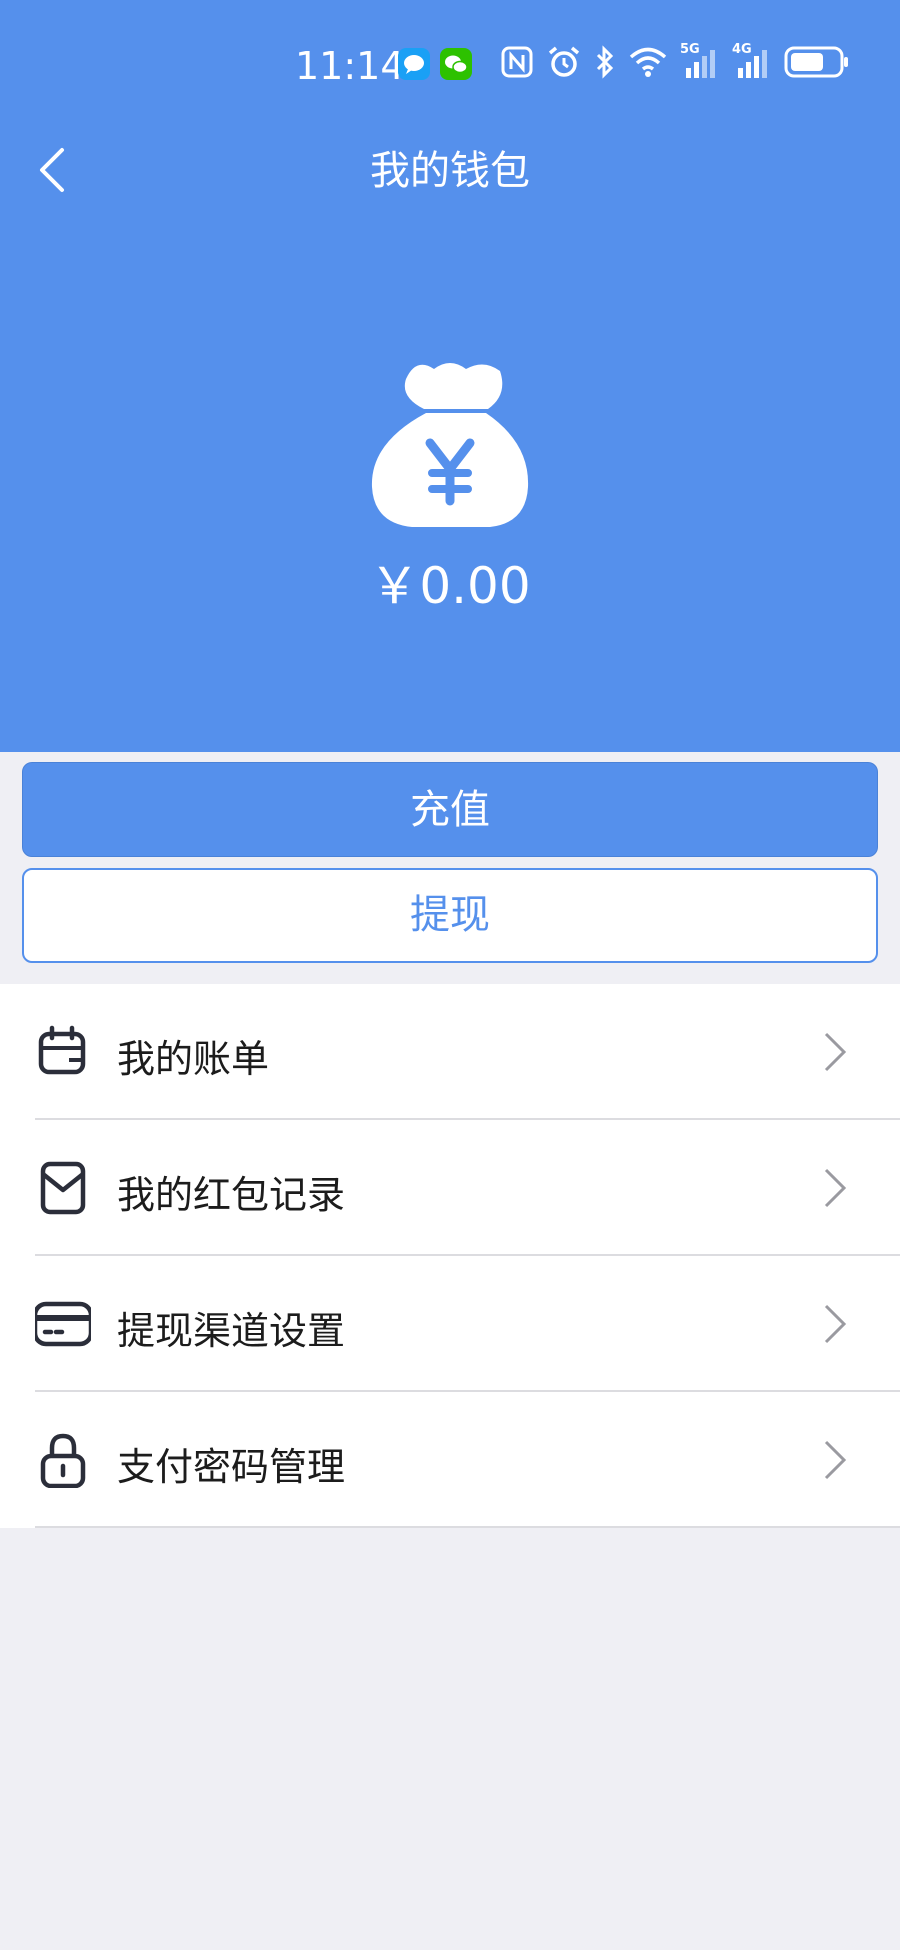 This screenshot has height=1950, width=900. What do you see at coordinates (816, 62) in the screenshot?
I see `battery-icon` at bounding box center [816, 62].